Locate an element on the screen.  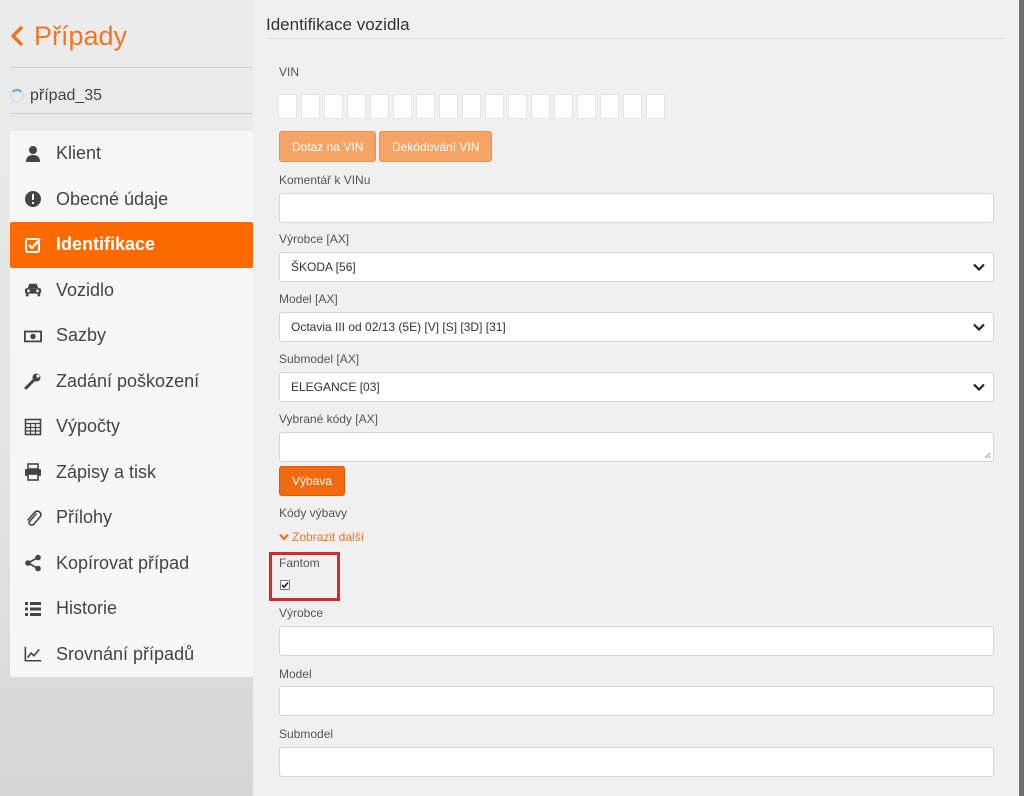
manufacturer-label: Výrobce [AX] is located at coordinates (314, 239).